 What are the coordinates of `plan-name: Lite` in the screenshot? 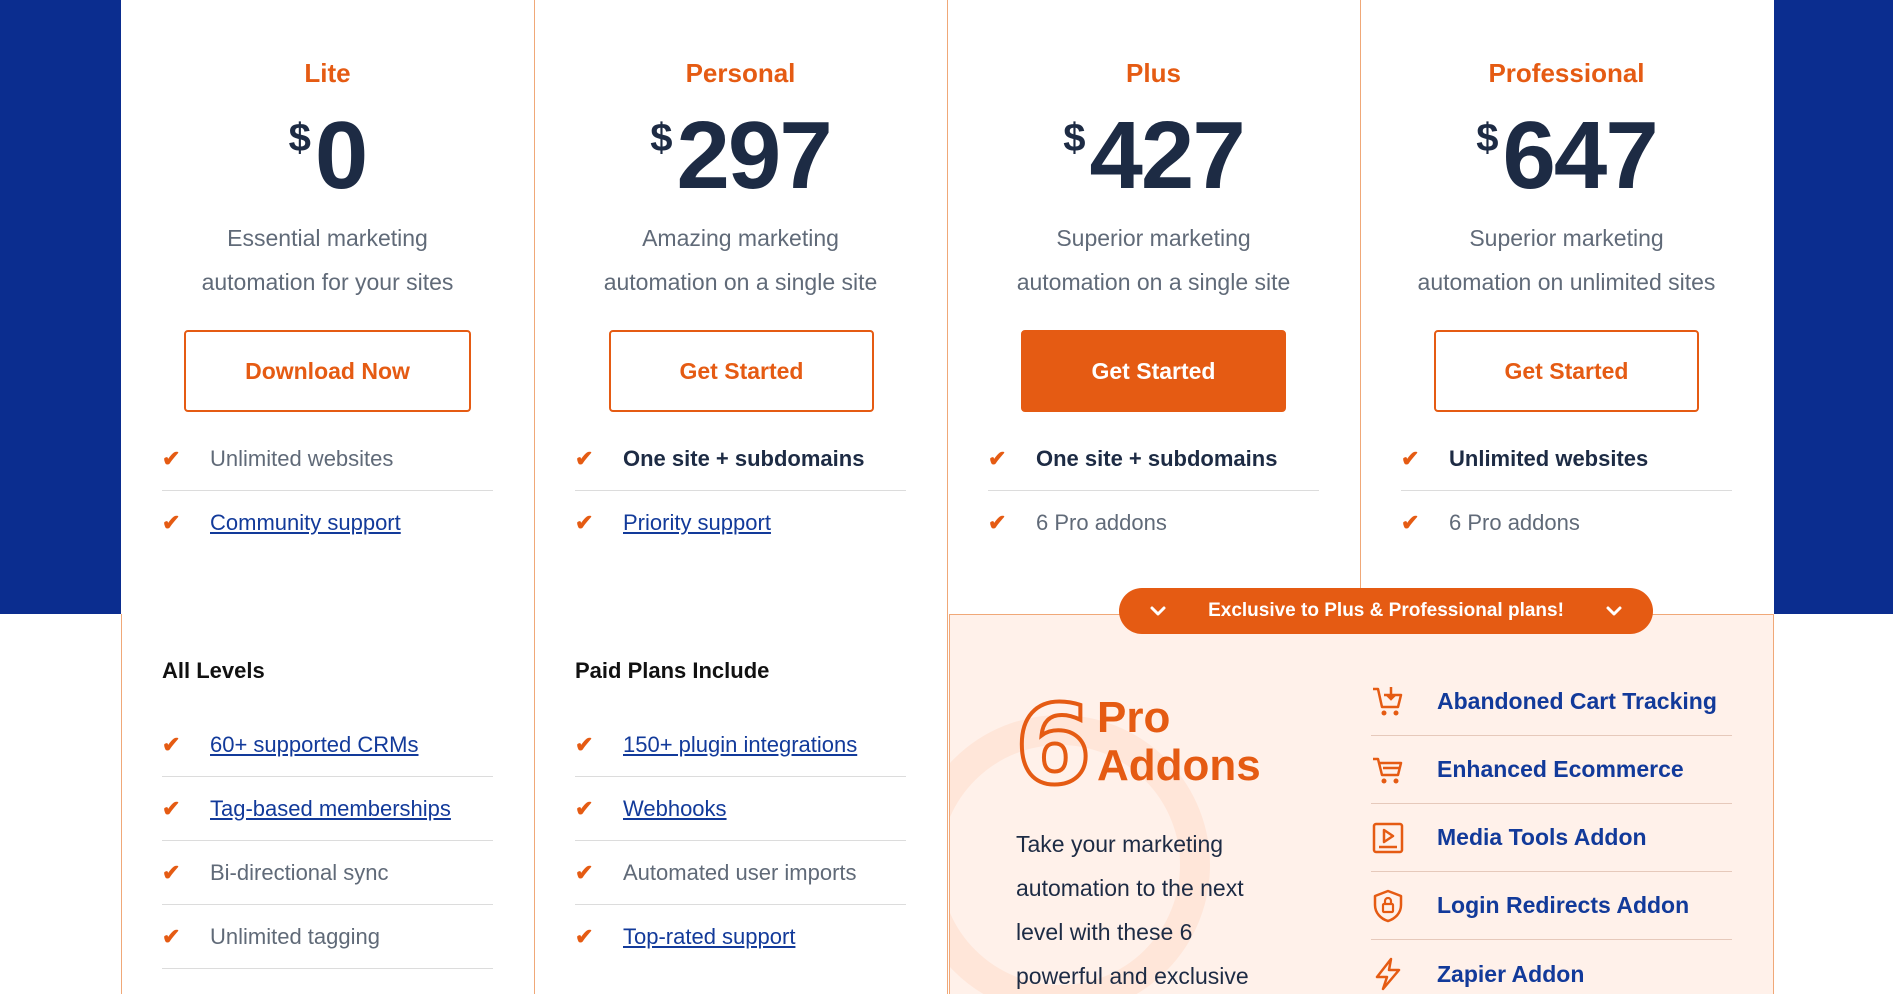 It's located at (327, 73).